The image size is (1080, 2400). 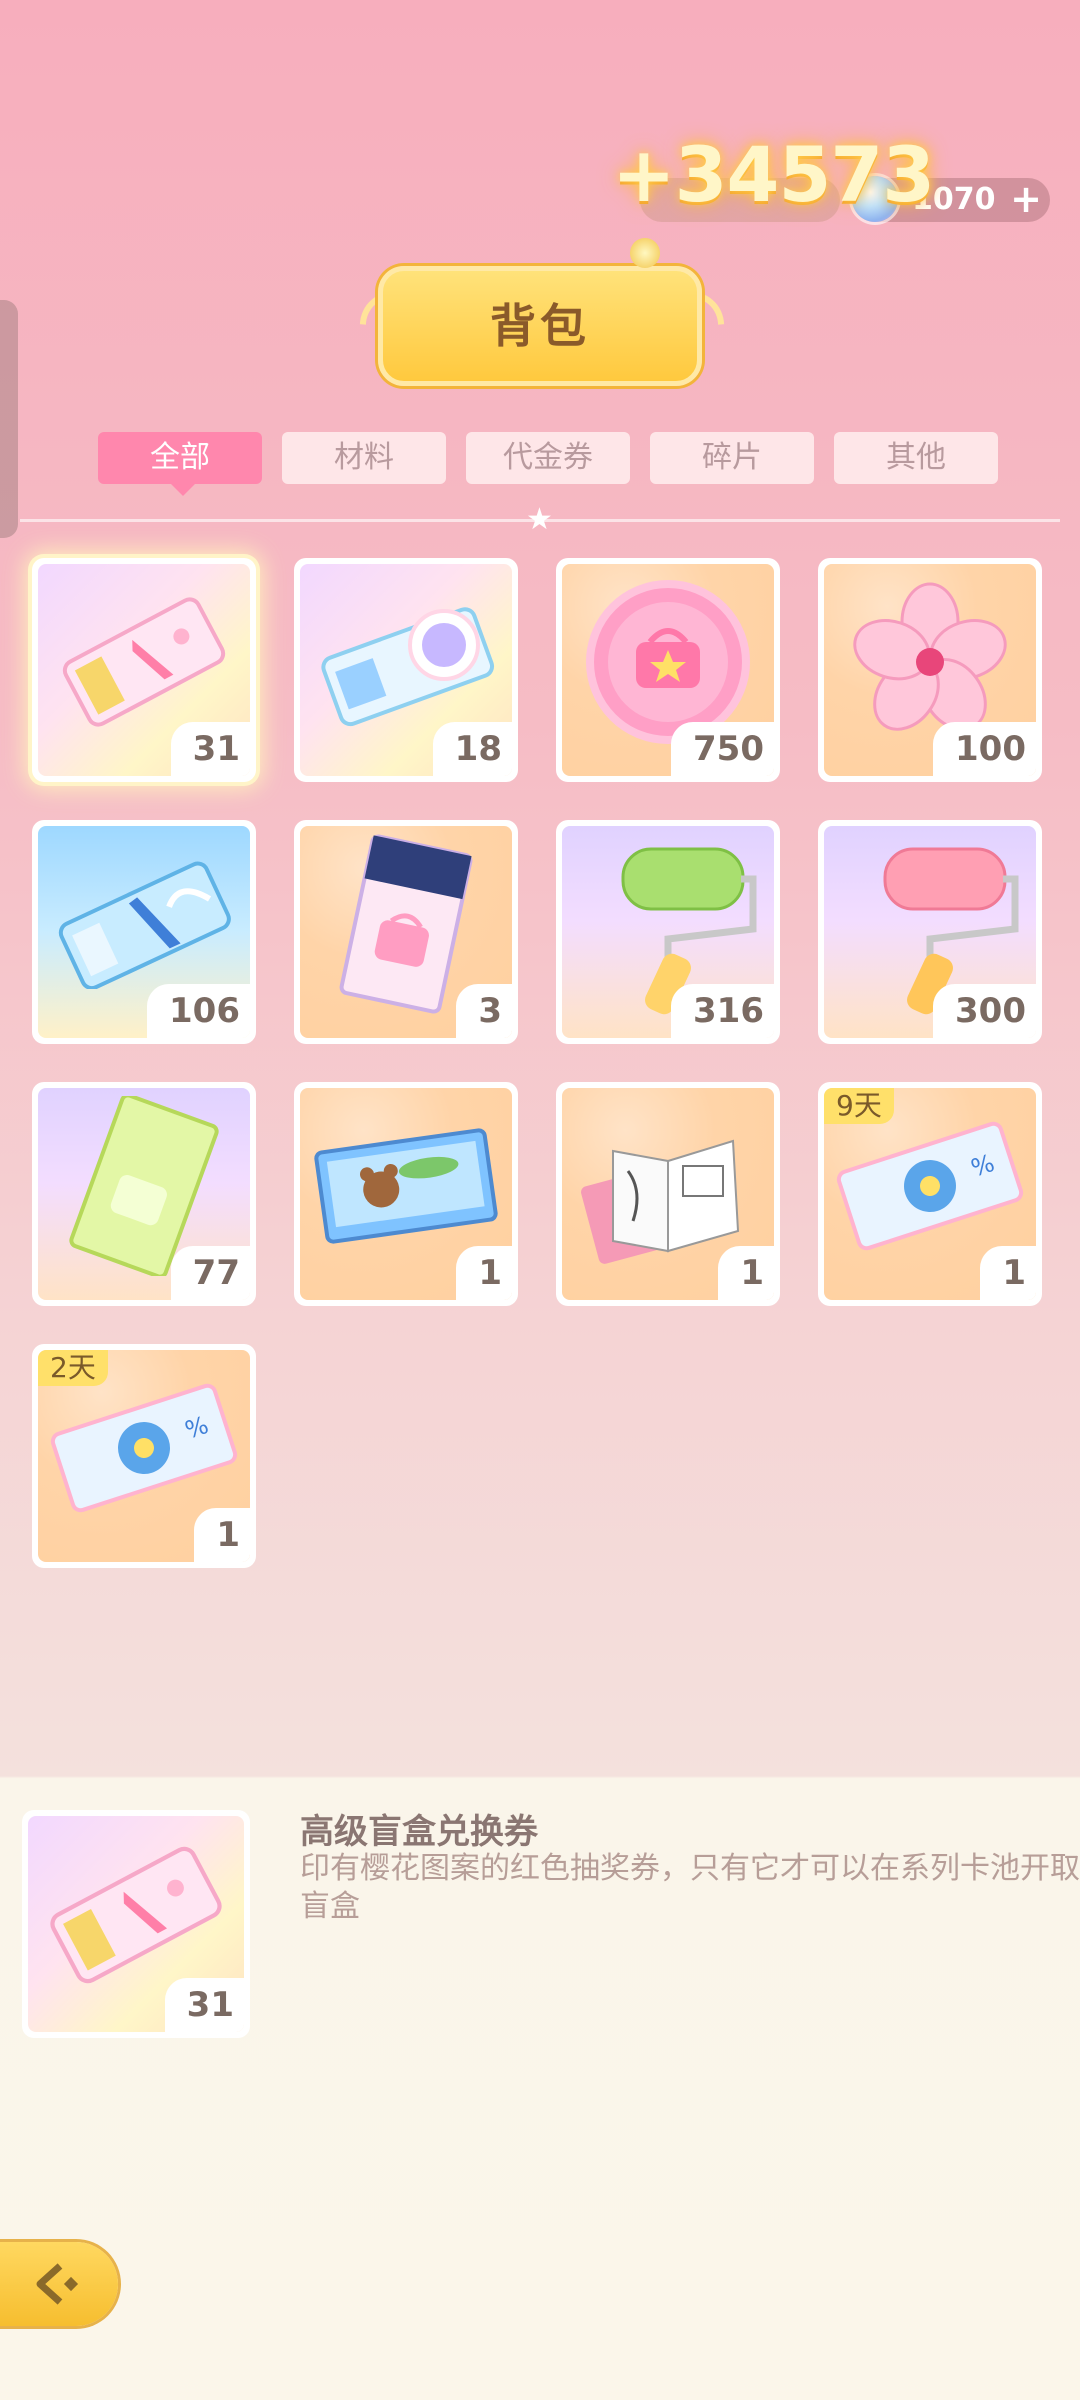 I want to click on inventory-item: 3, so click(x=406, y=932).